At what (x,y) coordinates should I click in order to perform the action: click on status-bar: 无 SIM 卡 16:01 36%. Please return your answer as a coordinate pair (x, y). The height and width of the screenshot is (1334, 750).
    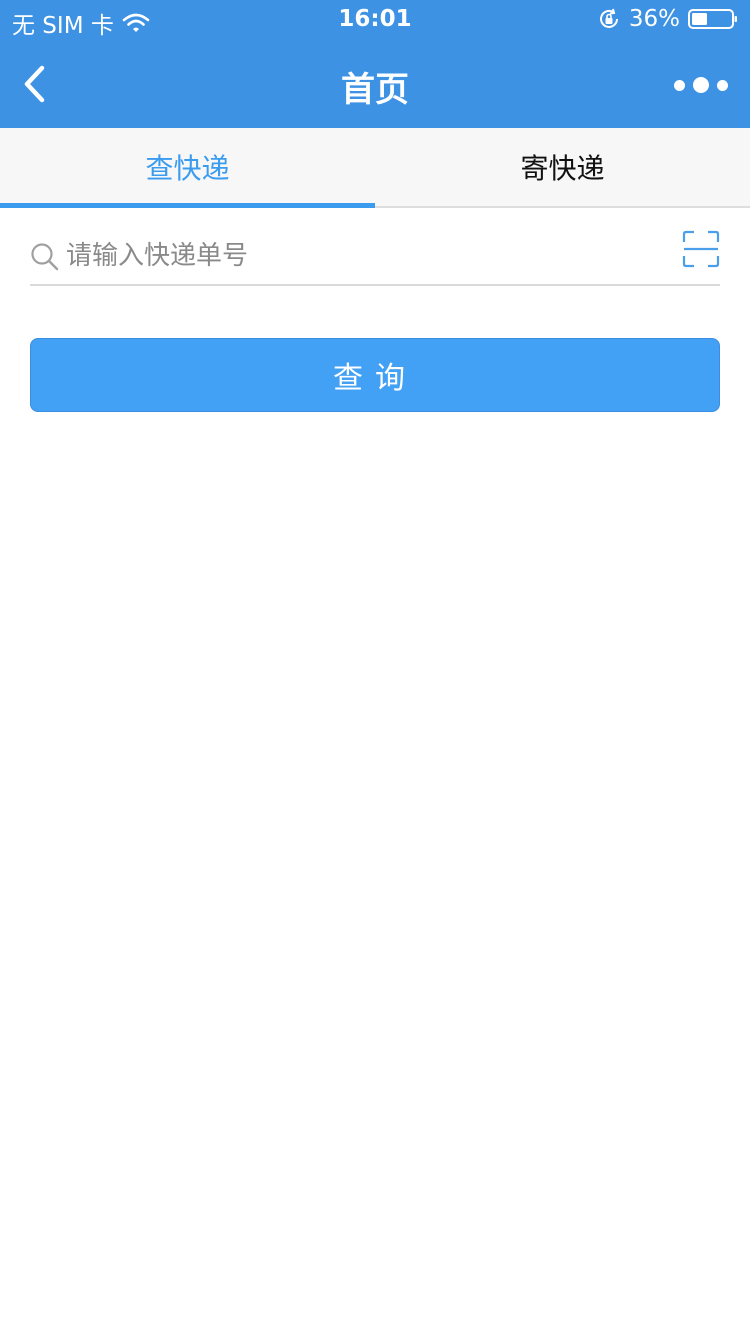
    Looking at the image, I should click on (375, 20).